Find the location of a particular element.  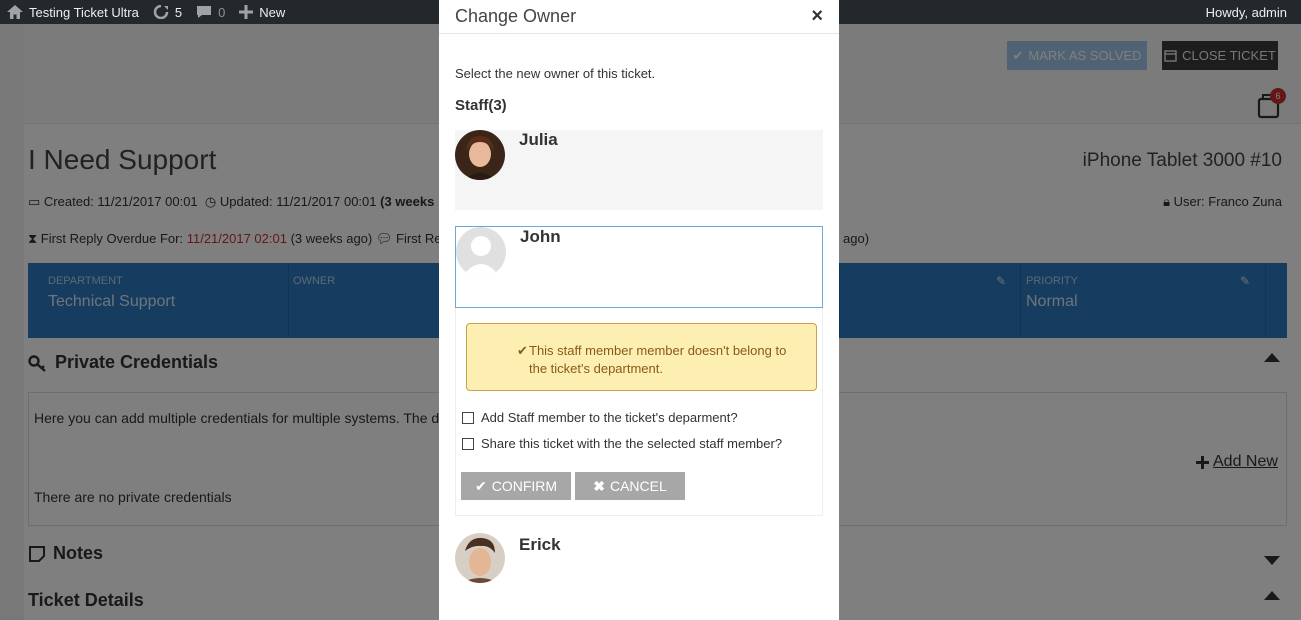

modal-header: Change Owner × is located at coordinates (639, 17).